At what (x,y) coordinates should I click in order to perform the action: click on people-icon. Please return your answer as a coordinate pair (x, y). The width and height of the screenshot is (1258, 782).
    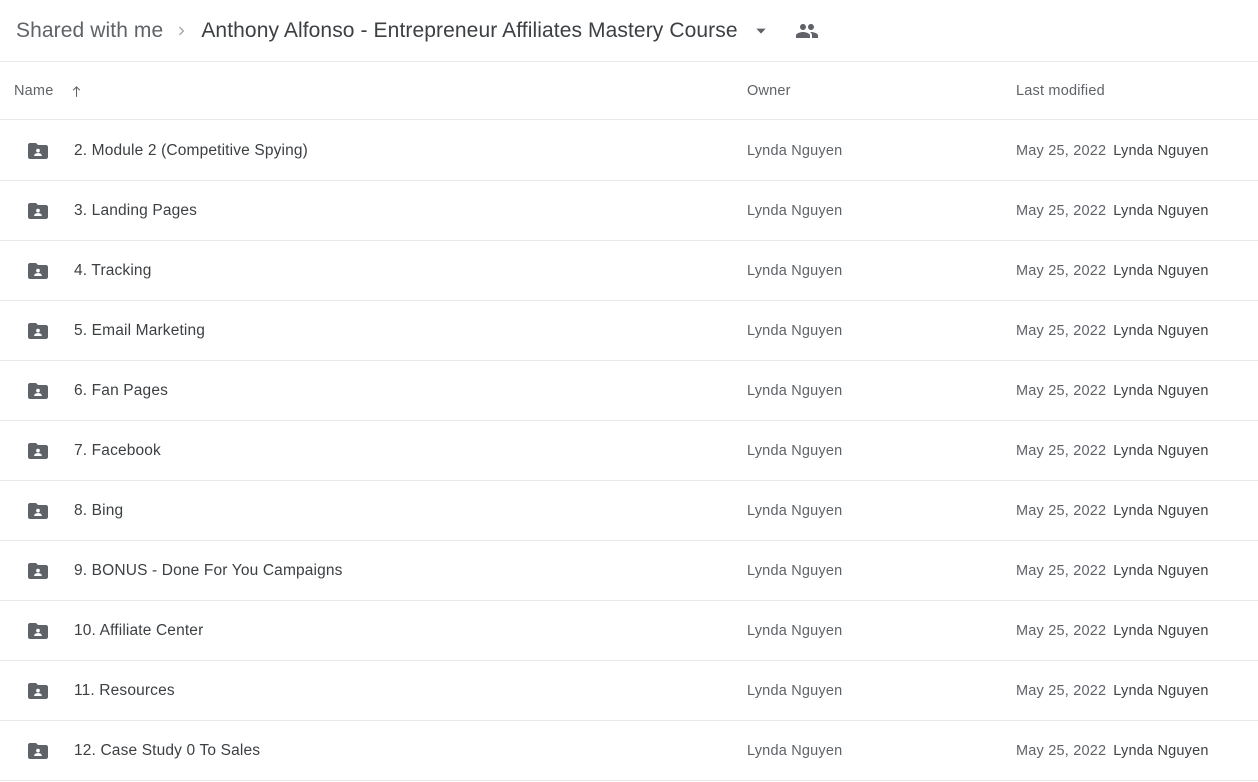
    Looking at the image, I should click on (807, 31).